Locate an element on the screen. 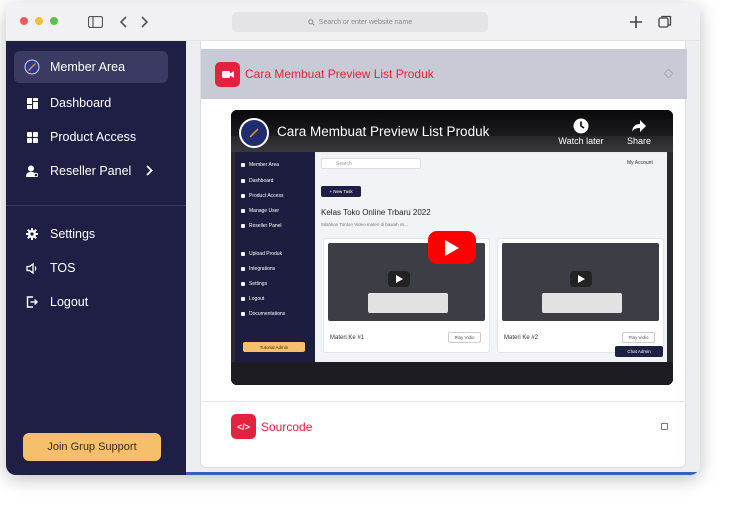 Image resolution: width=733 pixels, height=510 pixels. video-camera-icon is located at coordinates (227, 74).